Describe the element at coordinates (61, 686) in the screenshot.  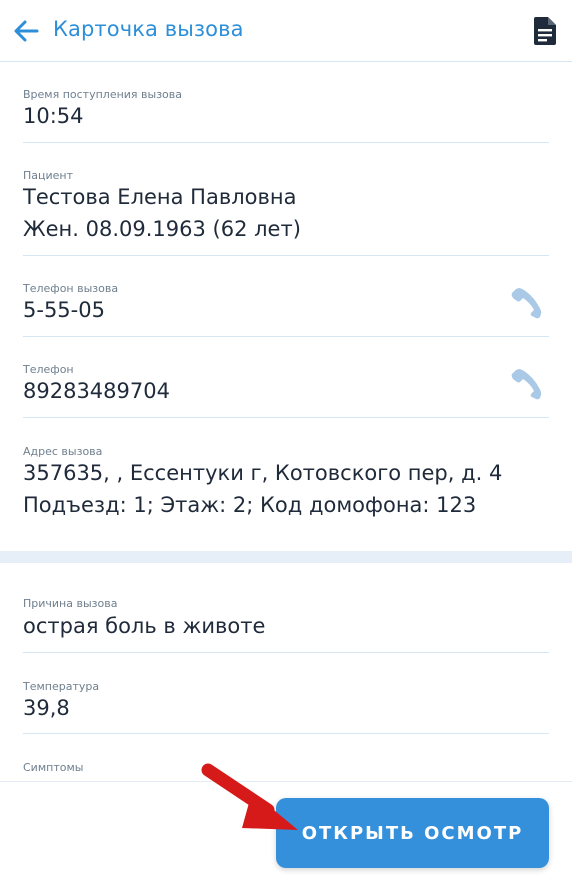
I see `field-label: Температура` at that location.